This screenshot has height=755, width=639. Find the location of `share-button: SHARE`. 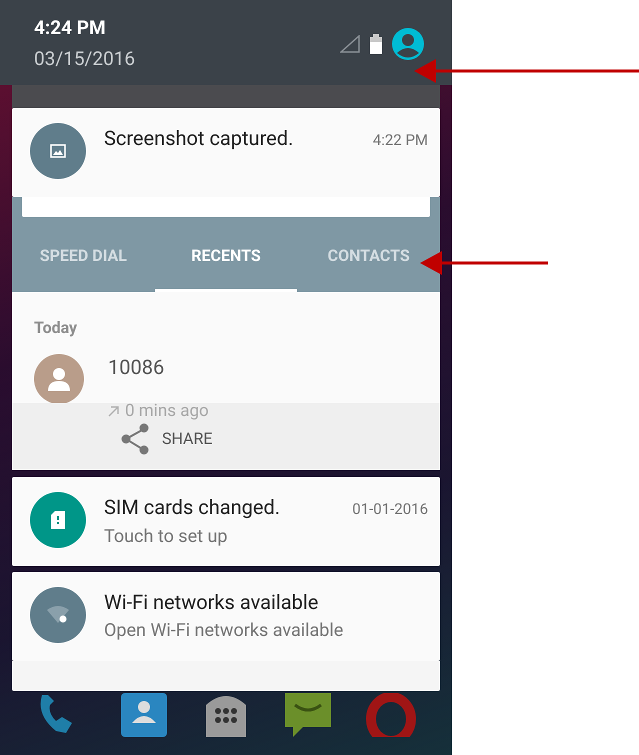

share-button: SHARE is located at coordinates (166, 439).